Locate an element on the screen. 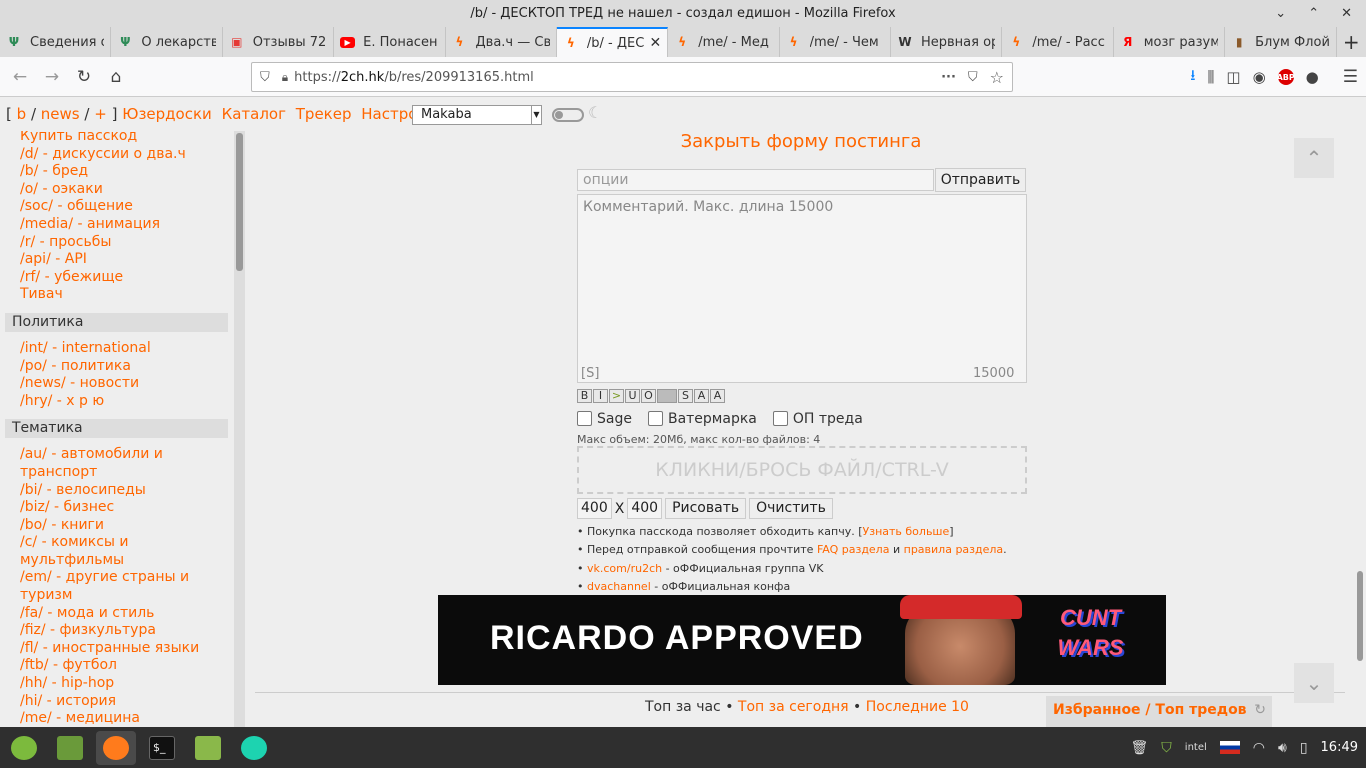 The image size is (1366, 768). reload-icon: ↻ is located at coordinates (84, 77).